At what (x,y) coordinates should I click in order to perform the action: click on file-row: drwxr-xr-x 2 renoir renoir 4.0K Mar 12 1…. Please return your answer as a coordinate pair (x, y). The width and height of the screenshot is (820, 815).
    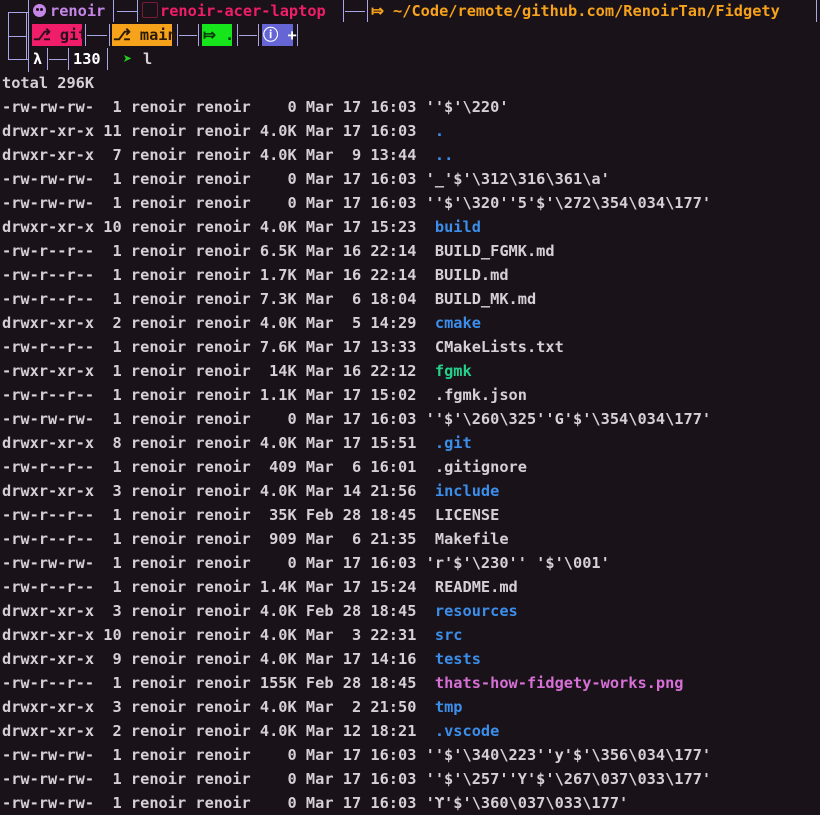
    Looking at the image, I should click on (250, 731).